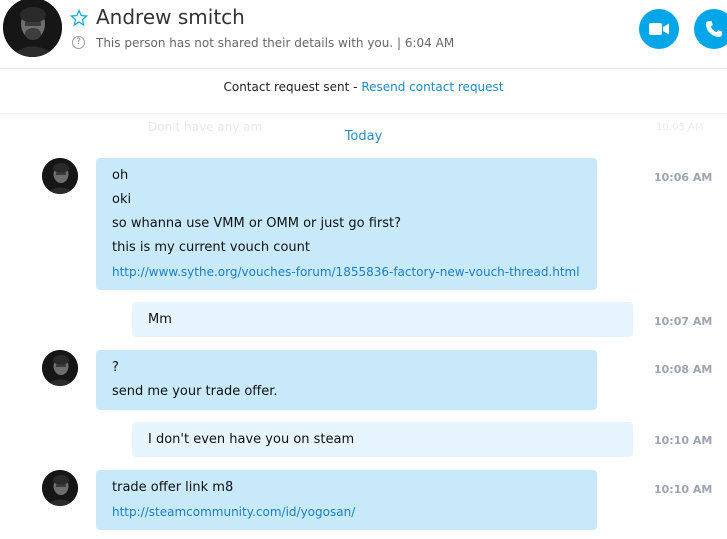  What do you see at coordinates (363, 136) in the screenshot?
I see `date-separator: Today` at bounding box center [363, 136].